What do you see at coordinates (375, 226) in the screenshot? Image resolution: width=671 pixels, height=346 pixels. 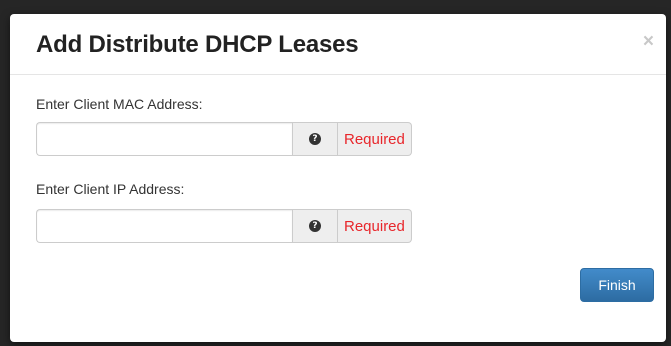 I see `ip-address-required-badge: Required` at bounding box center [375, 226].